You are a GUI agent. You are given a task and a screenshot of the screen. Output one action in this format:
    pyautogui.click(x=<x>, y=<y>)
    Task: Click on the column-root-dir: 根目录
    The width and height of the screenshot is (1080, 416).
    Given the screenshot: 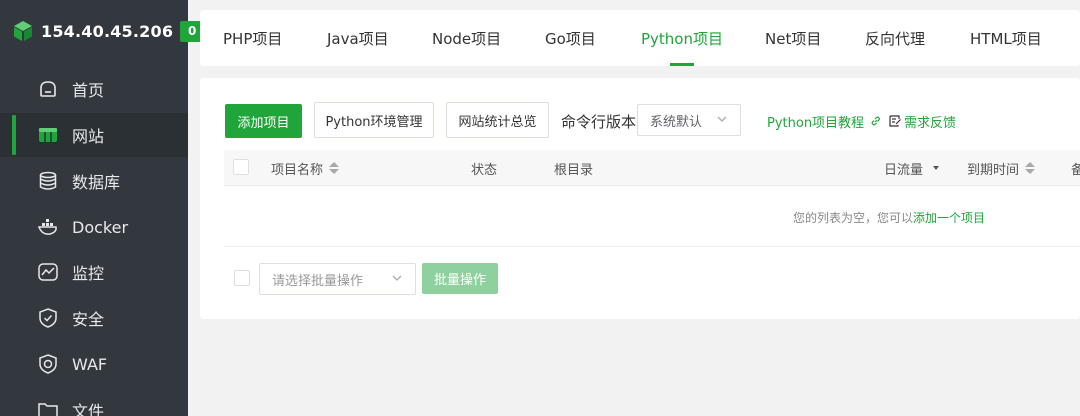 What is the action you would take?
    pyautogui.click(x=574, y=170)
    